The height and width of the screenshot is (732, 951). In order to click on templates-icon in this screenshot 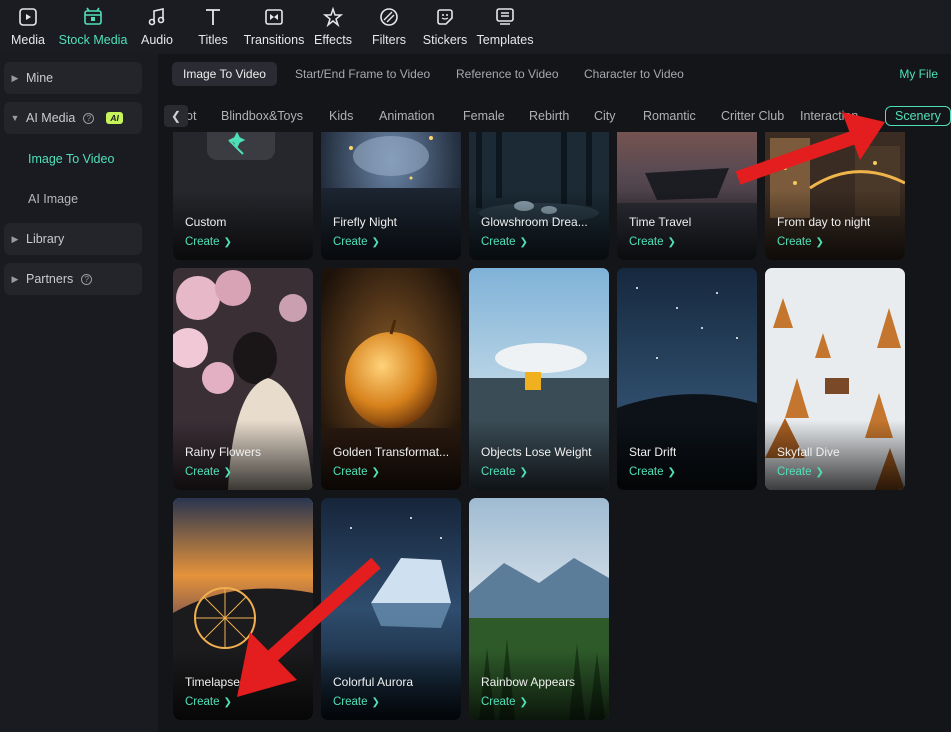, I will do `click(505, 17)`.